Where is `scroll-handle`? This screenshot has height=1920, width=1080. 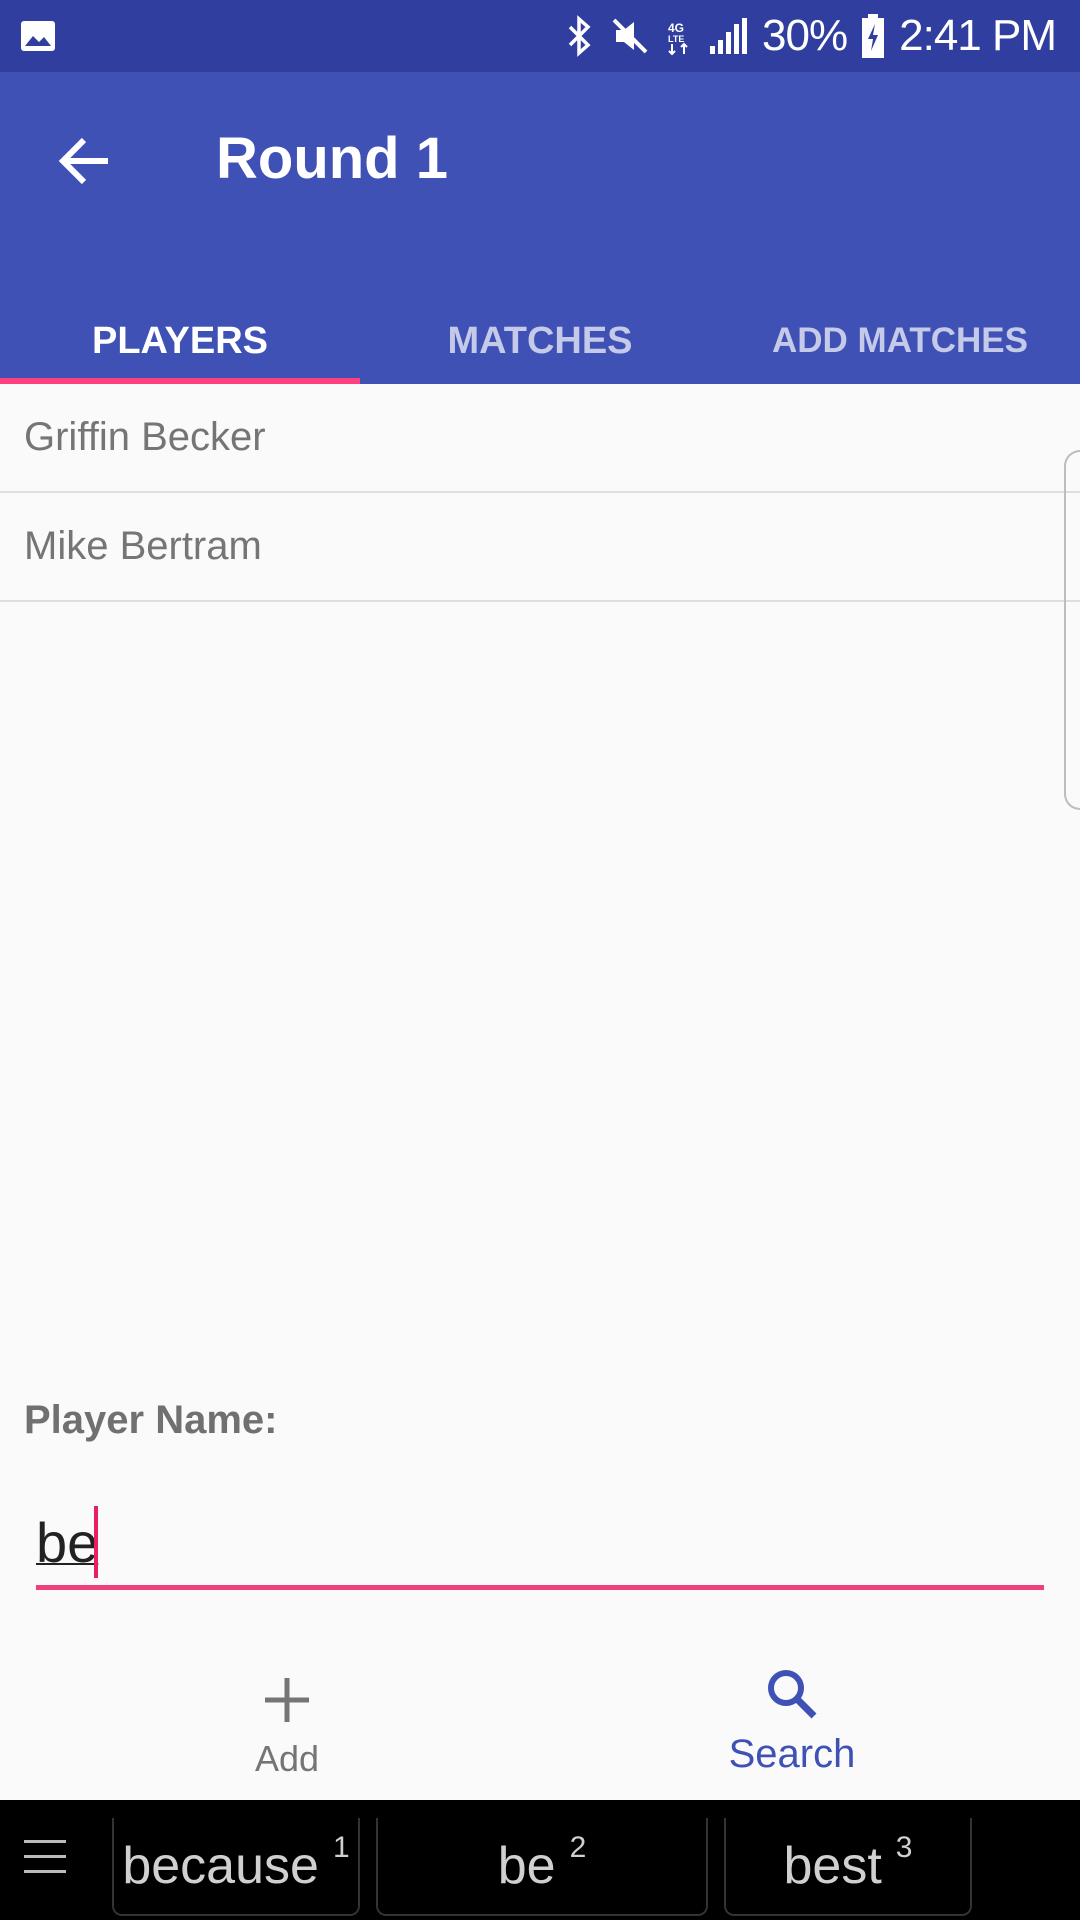
scroll-handle is located at coordinates (1072, 630).